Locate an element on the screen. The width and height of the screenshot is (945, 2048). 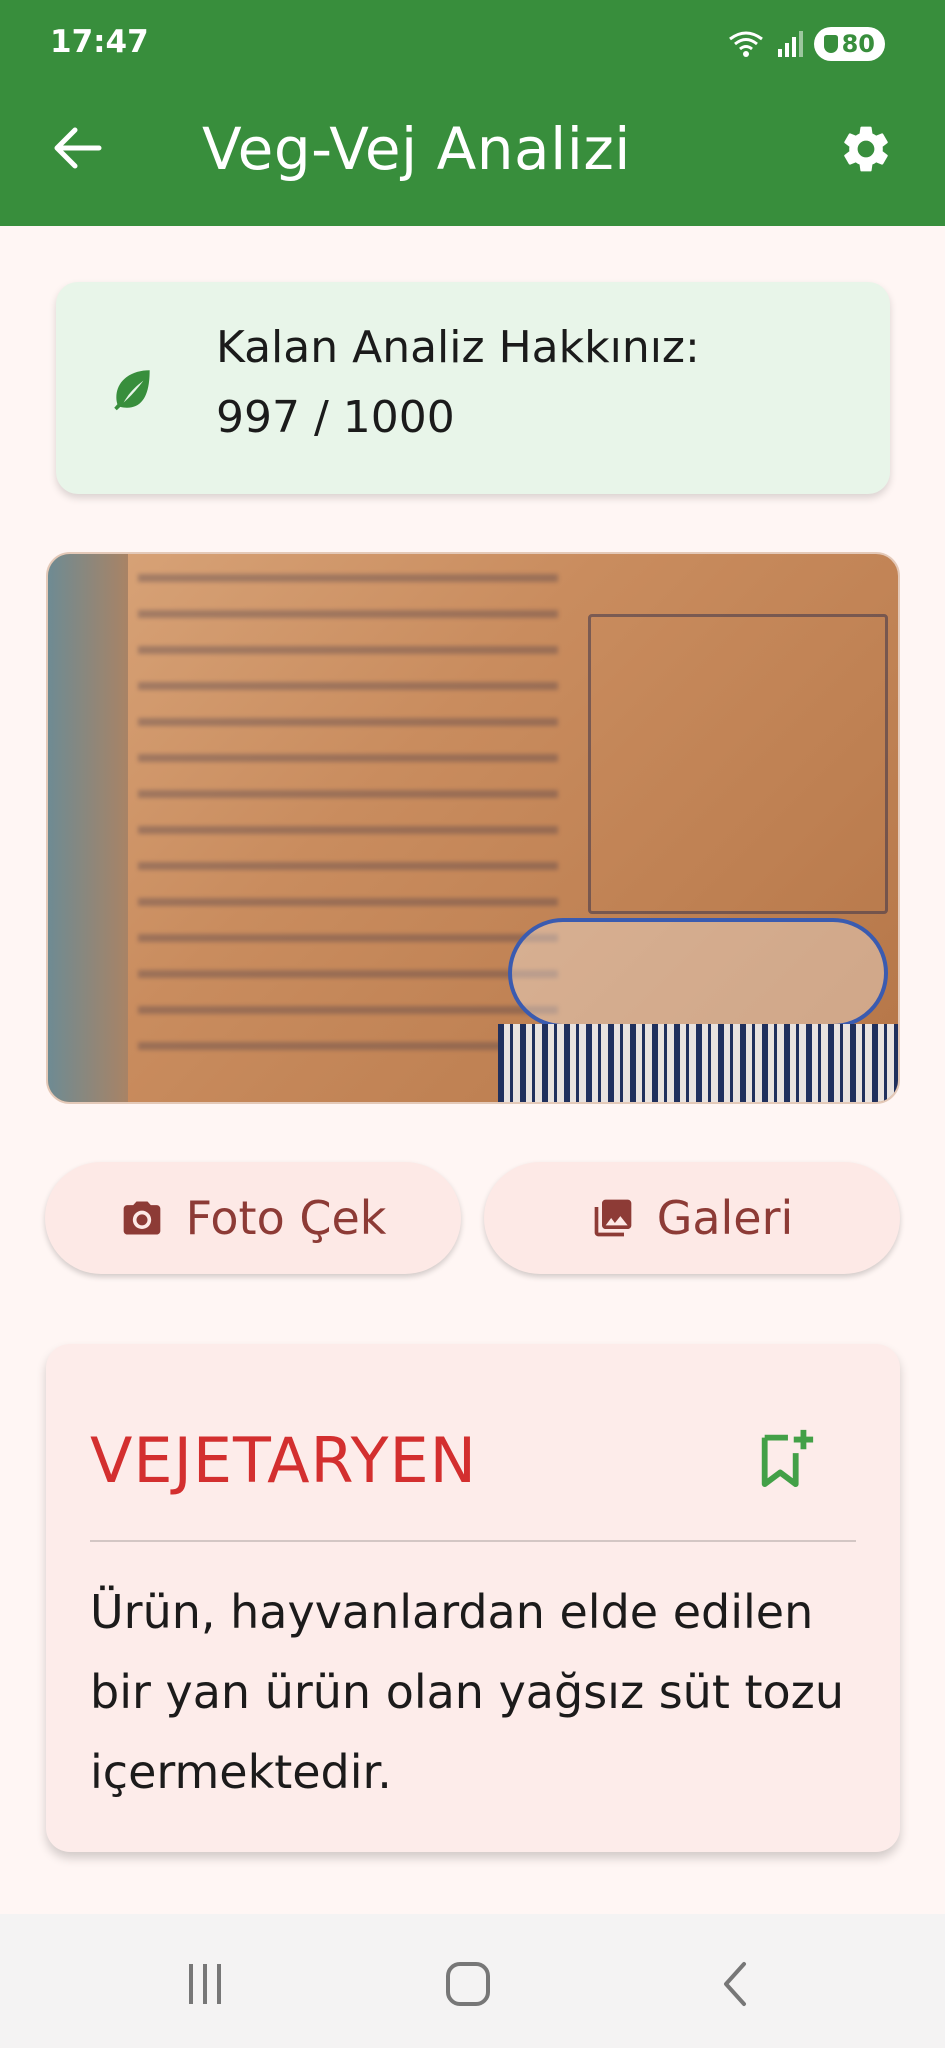
photo-nutrition-table is located at coordinates (738, 764).